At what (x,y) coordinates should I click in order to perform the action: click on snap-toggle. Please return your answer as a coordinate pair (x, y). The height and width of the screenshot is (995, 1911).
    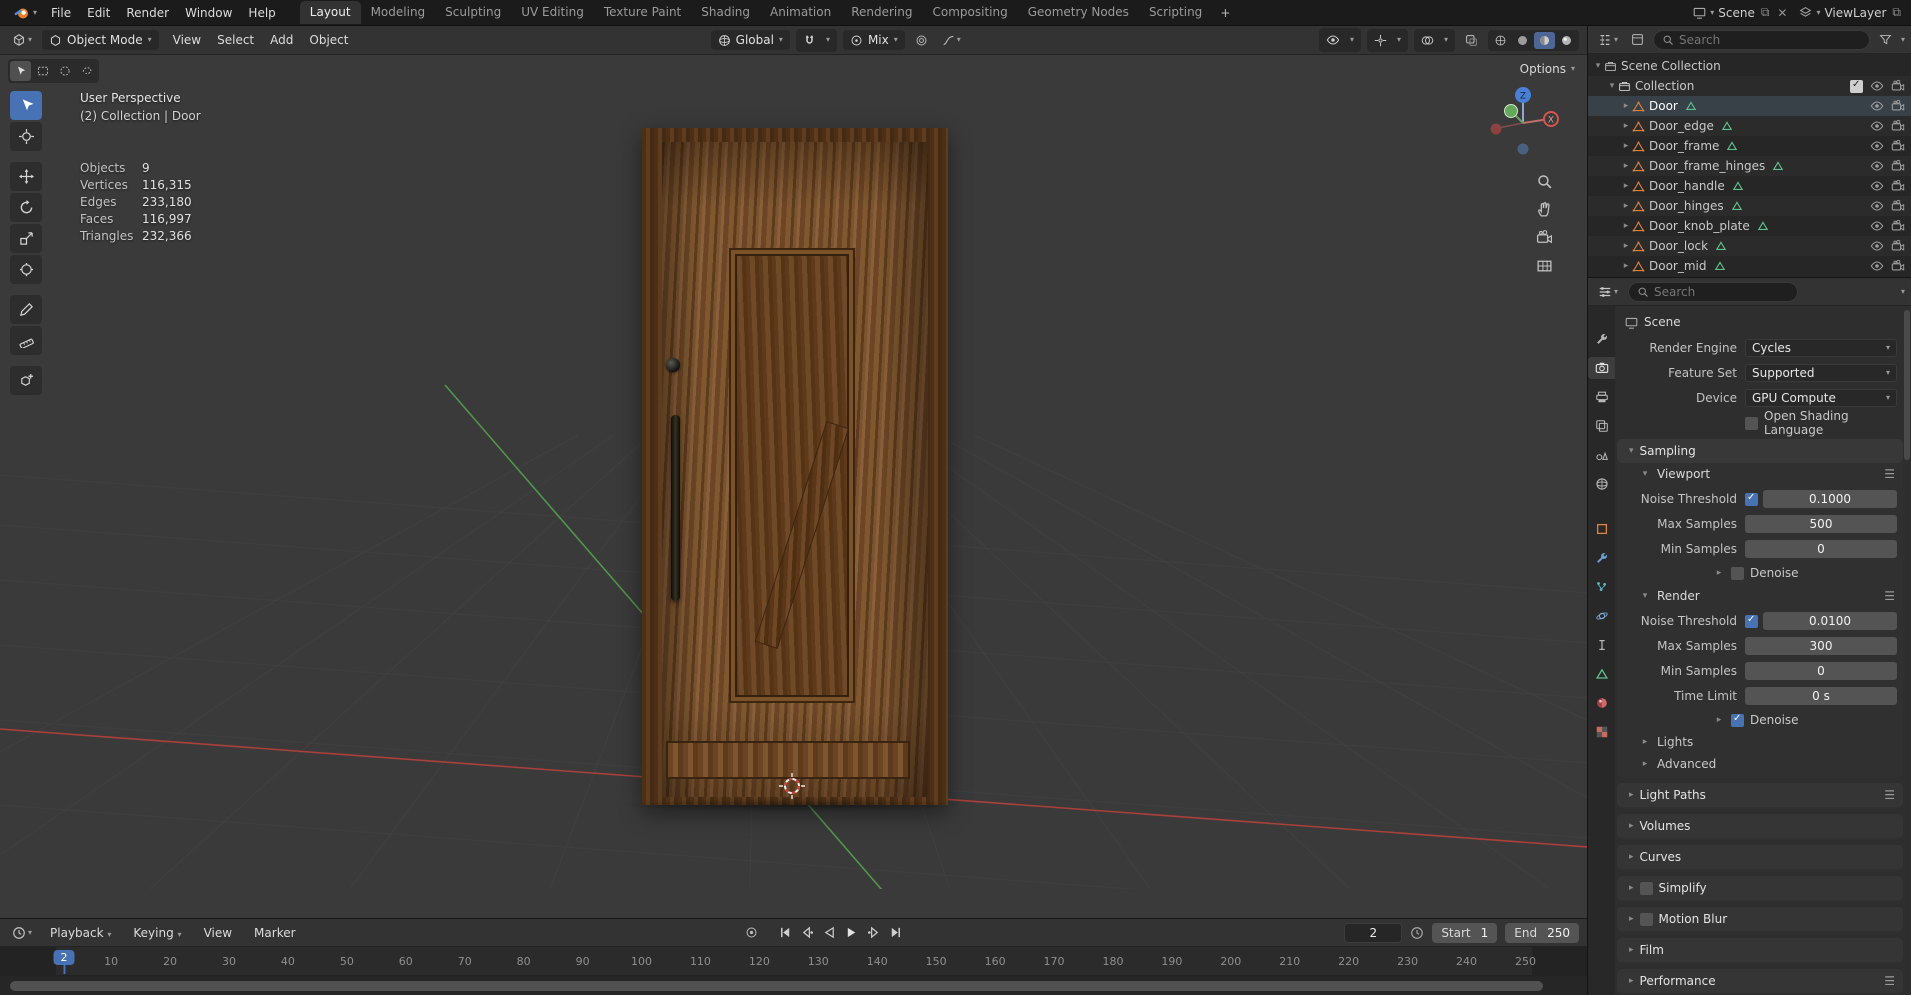
    Looking at the image, I should click on (809, 40).